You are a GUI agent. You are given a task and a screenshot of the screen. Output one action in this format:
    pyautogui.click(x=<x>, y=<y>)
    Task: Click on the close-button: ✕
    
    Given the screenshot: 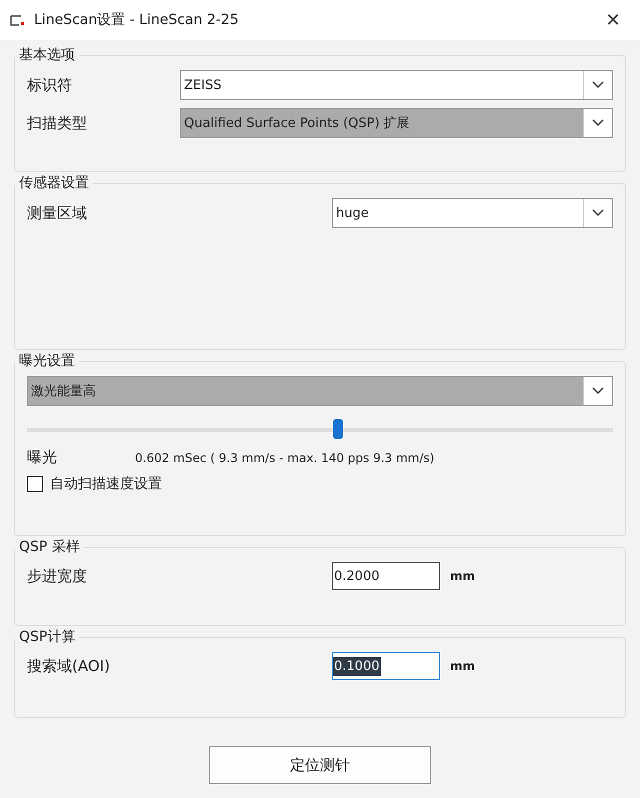 What is the action you would take?
    pyautogui.click(x=613, y=20)
    